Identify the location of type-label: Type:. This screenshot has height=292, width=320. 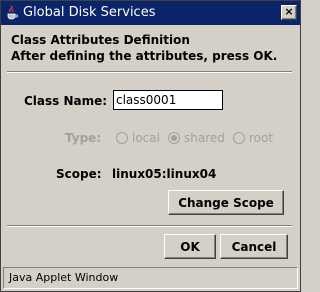
(83, 138).